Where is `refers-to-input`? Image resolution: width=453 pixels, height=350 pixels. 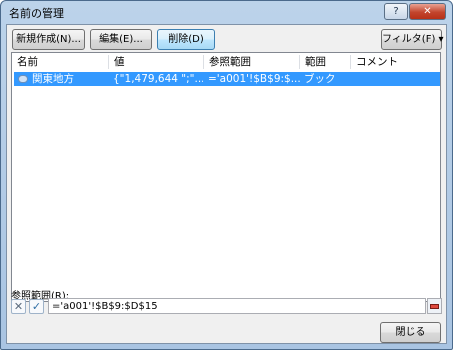 refers-to-input is located at coordinates (237, 306).